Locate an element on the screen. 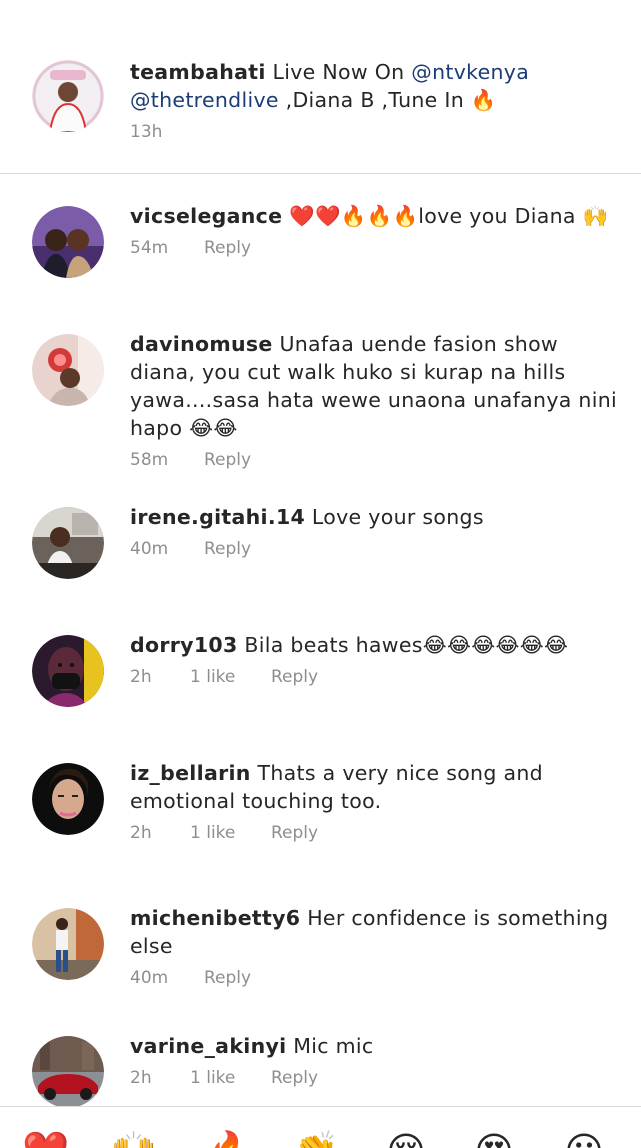 This screenshot has width=641, height=1148. surprised-reaction-icon: 😮 is located at coordinates (584, 1139).